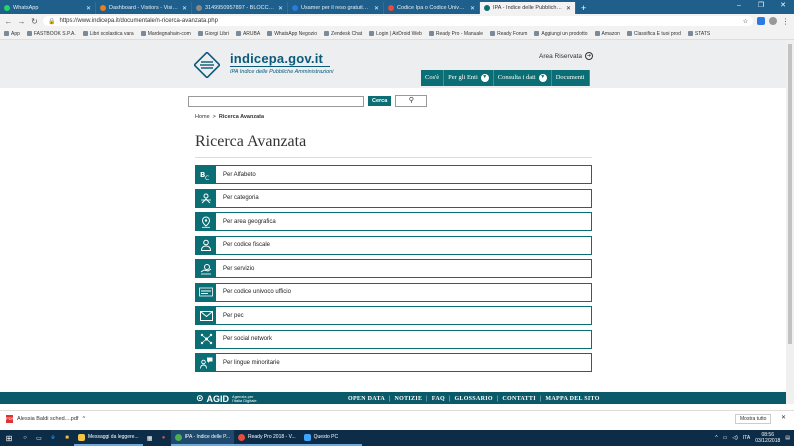 This screenshot has height=446, width=794. What do you see at coordinates (25, 438) in the screenshot?
I see `search-icon: ○` at bounding box center [25, 438].